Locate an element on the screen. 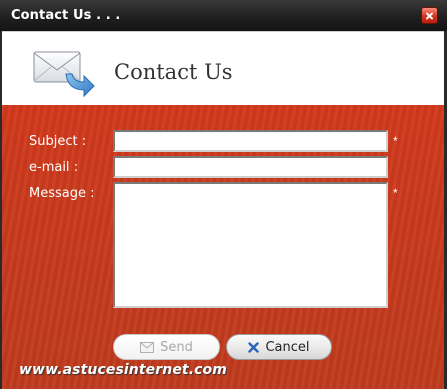 Image resolution: width=447 pixels, height=389 pixels. send-button: Send is located at coordinates (166, 347).